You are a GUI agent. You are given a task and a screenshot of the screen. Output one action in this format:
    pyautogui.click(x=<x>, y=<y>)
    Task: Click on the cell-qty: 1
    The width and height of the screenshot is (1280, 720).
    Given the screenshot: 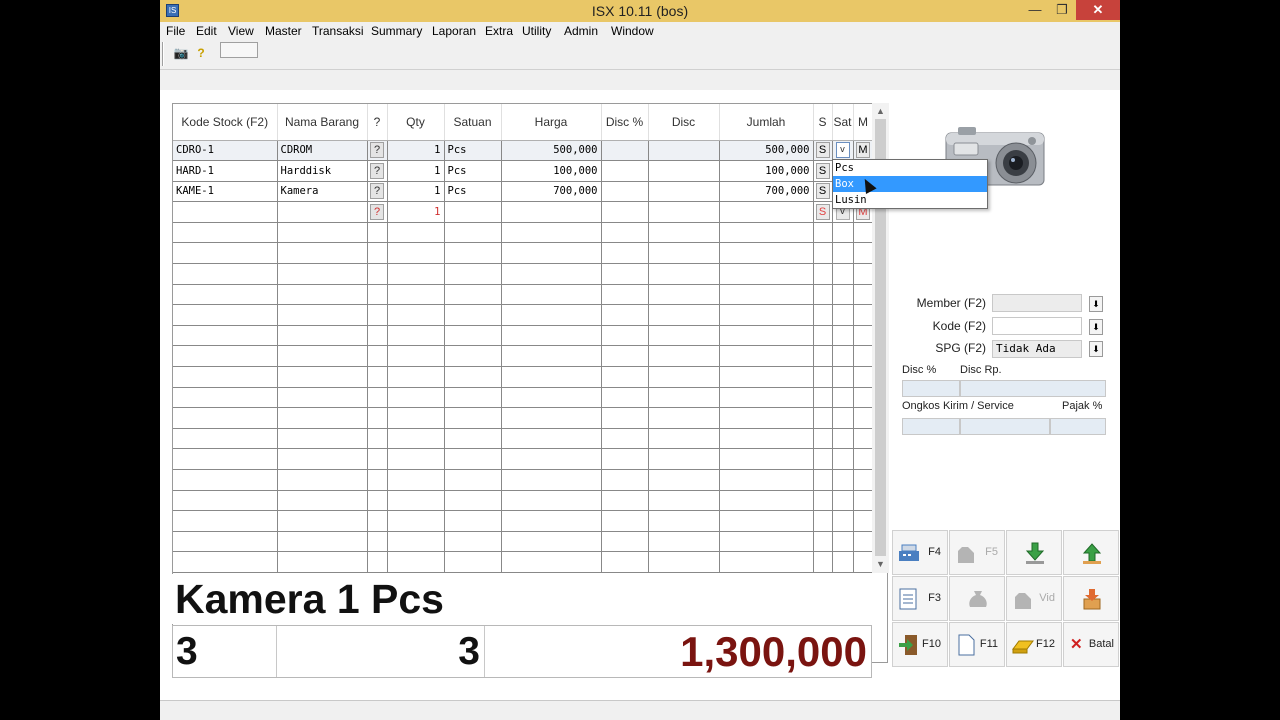 What is the action you would take?
    pyautogui.click(x=416, y=171)
    